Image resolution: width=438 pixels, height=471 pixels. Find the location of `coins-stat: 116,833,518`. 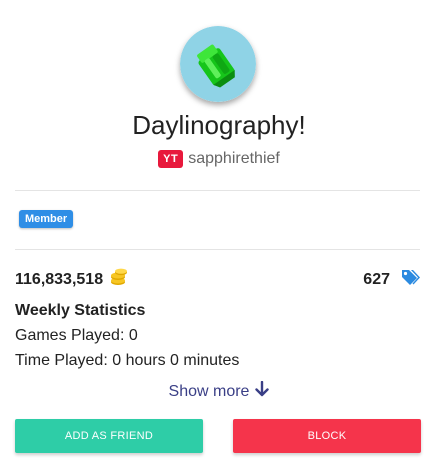

coins-stat: 116,833,518 is located at coordinates (72, 279).